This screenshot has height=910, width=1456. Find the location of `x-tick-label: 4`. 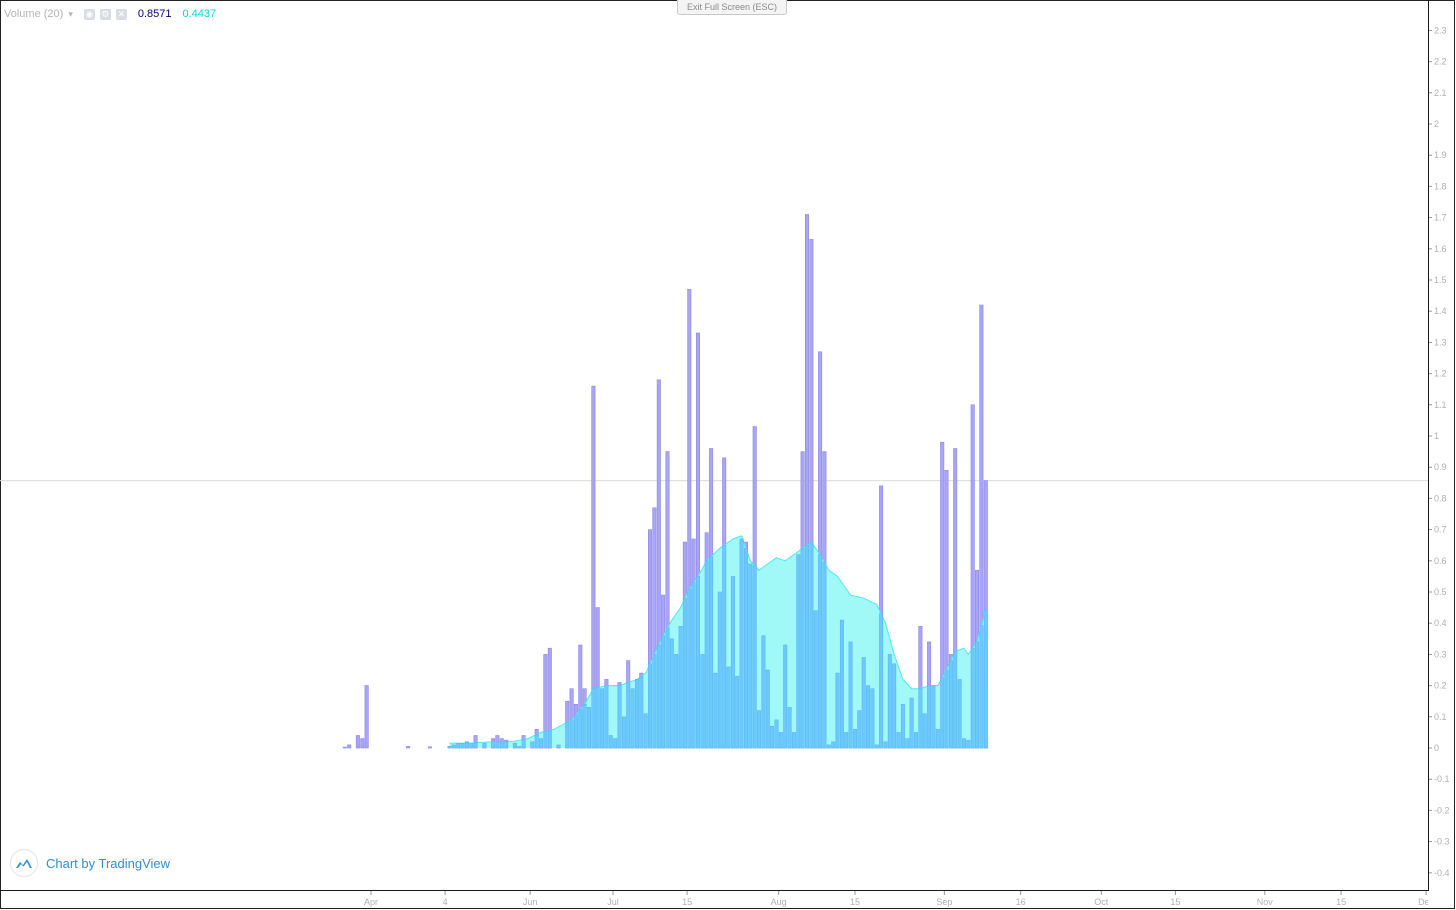

x-tick-label: 4 is located at coordinates (445, 902).